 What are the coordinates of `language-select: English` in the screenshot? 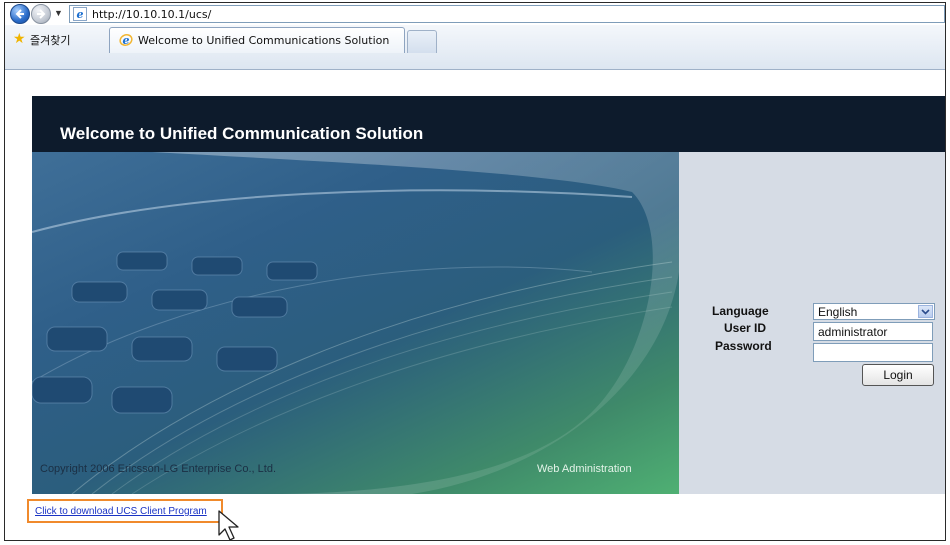 It's located at (874, 311).